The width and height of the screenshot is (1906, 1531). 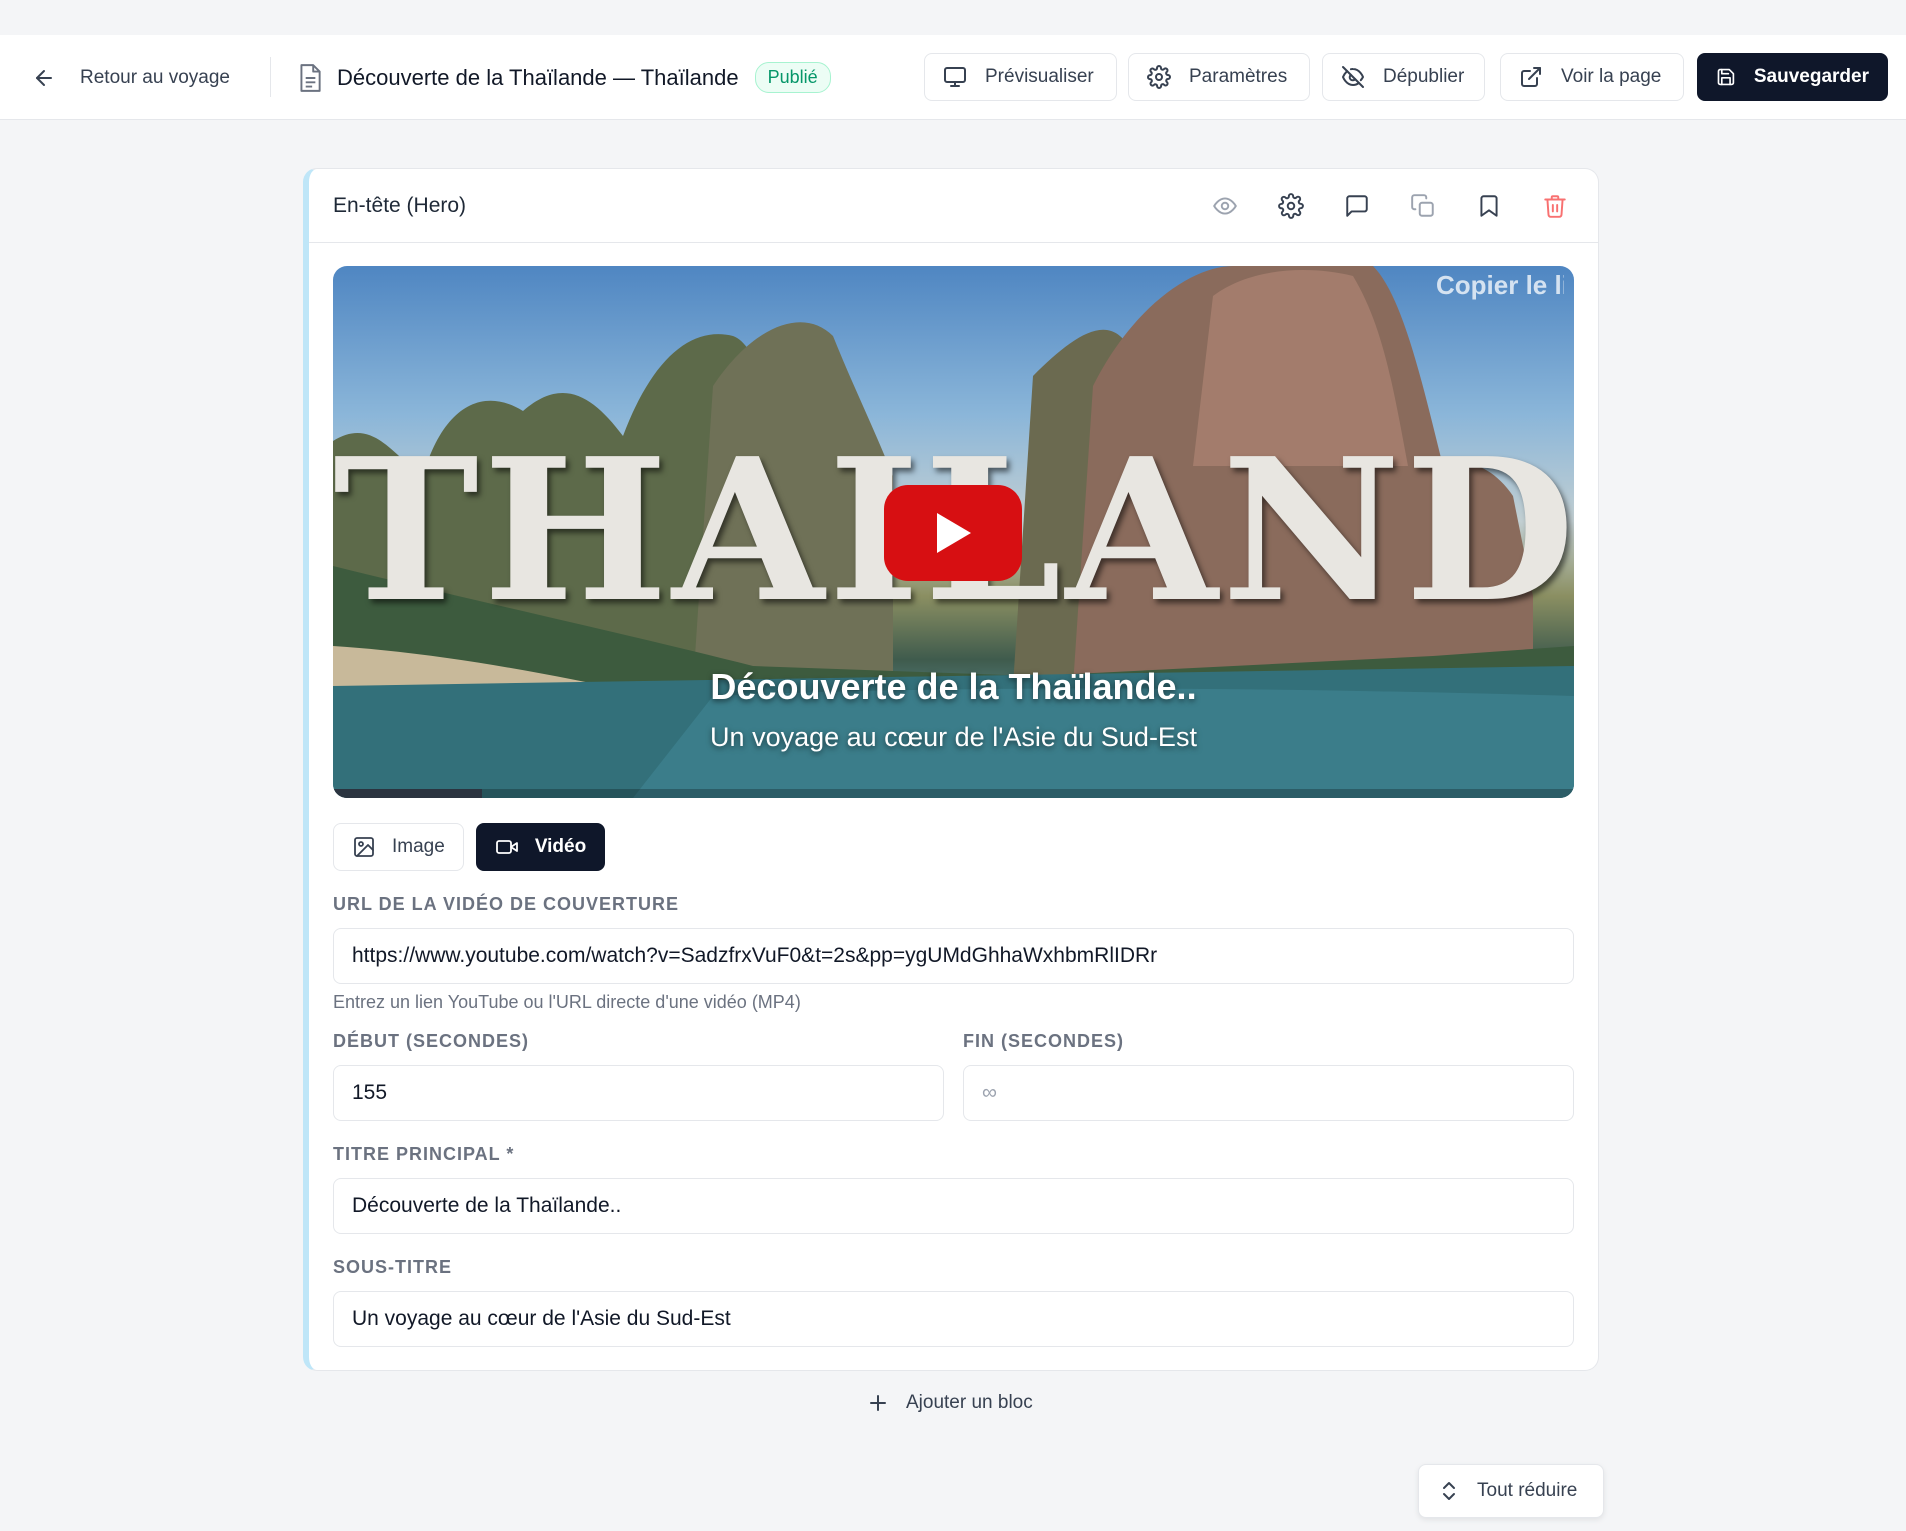 I want to click on image-media-label: Image, so click(x=418, y=846).